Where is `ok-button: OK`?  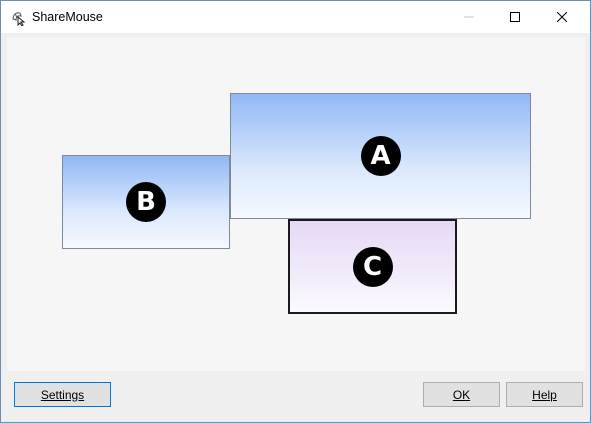 ok-button: OK is located at coordinates (461, 394).